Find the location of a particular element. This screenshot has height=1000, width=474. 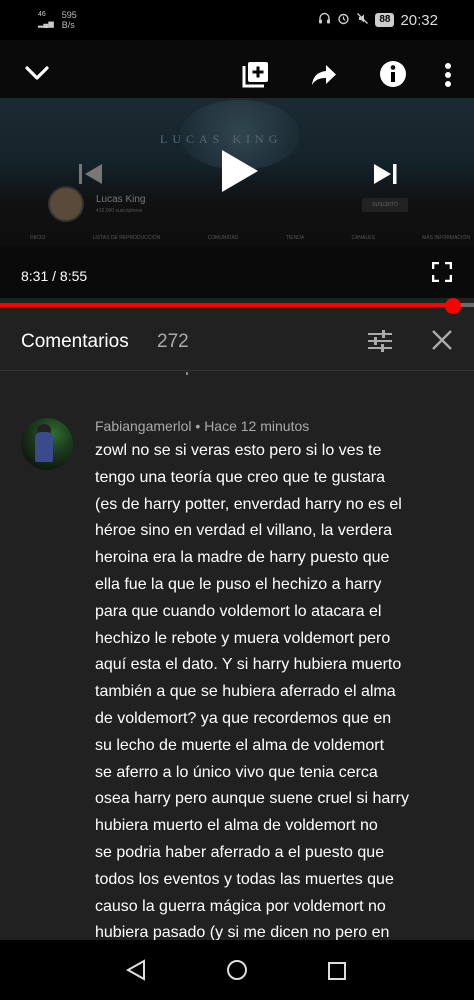

status-right: 88 20:32 is located at coordinates (378, 20).